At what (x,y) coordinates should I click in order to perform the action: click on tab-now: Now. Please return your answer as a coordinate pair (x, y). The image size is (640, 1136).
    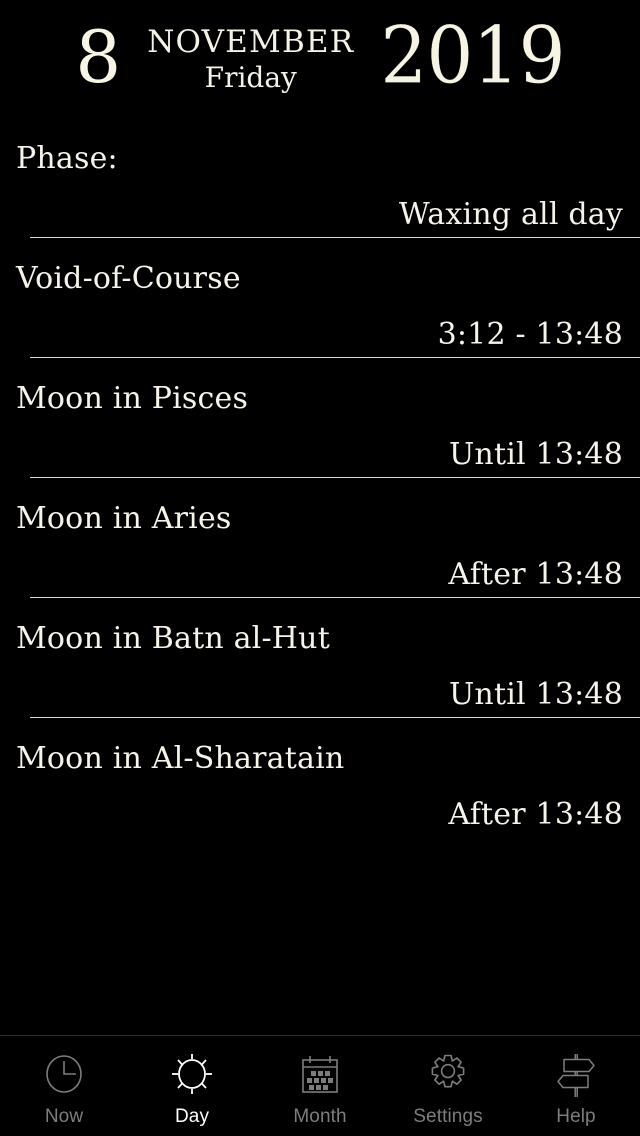
    Looking at the image, I should click on (64, 1086).